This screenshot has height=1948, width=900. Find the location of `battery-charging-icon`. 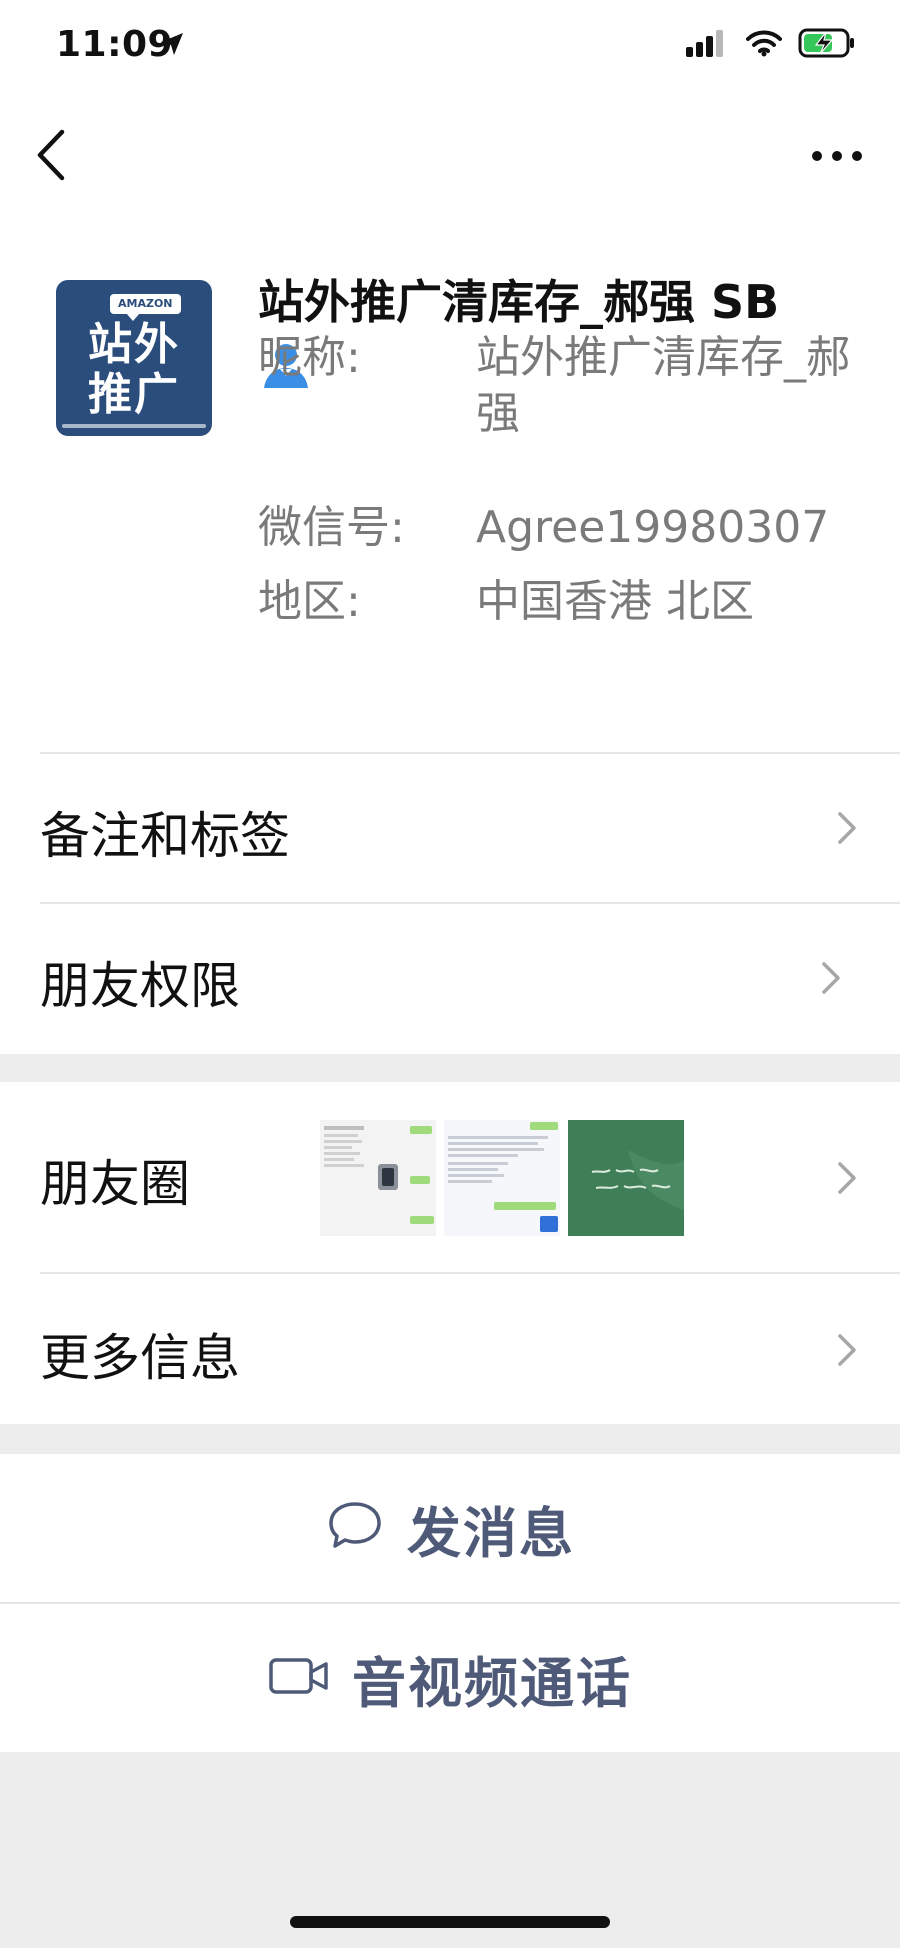

battery-charging-icon is located at coordinates (827, 45).